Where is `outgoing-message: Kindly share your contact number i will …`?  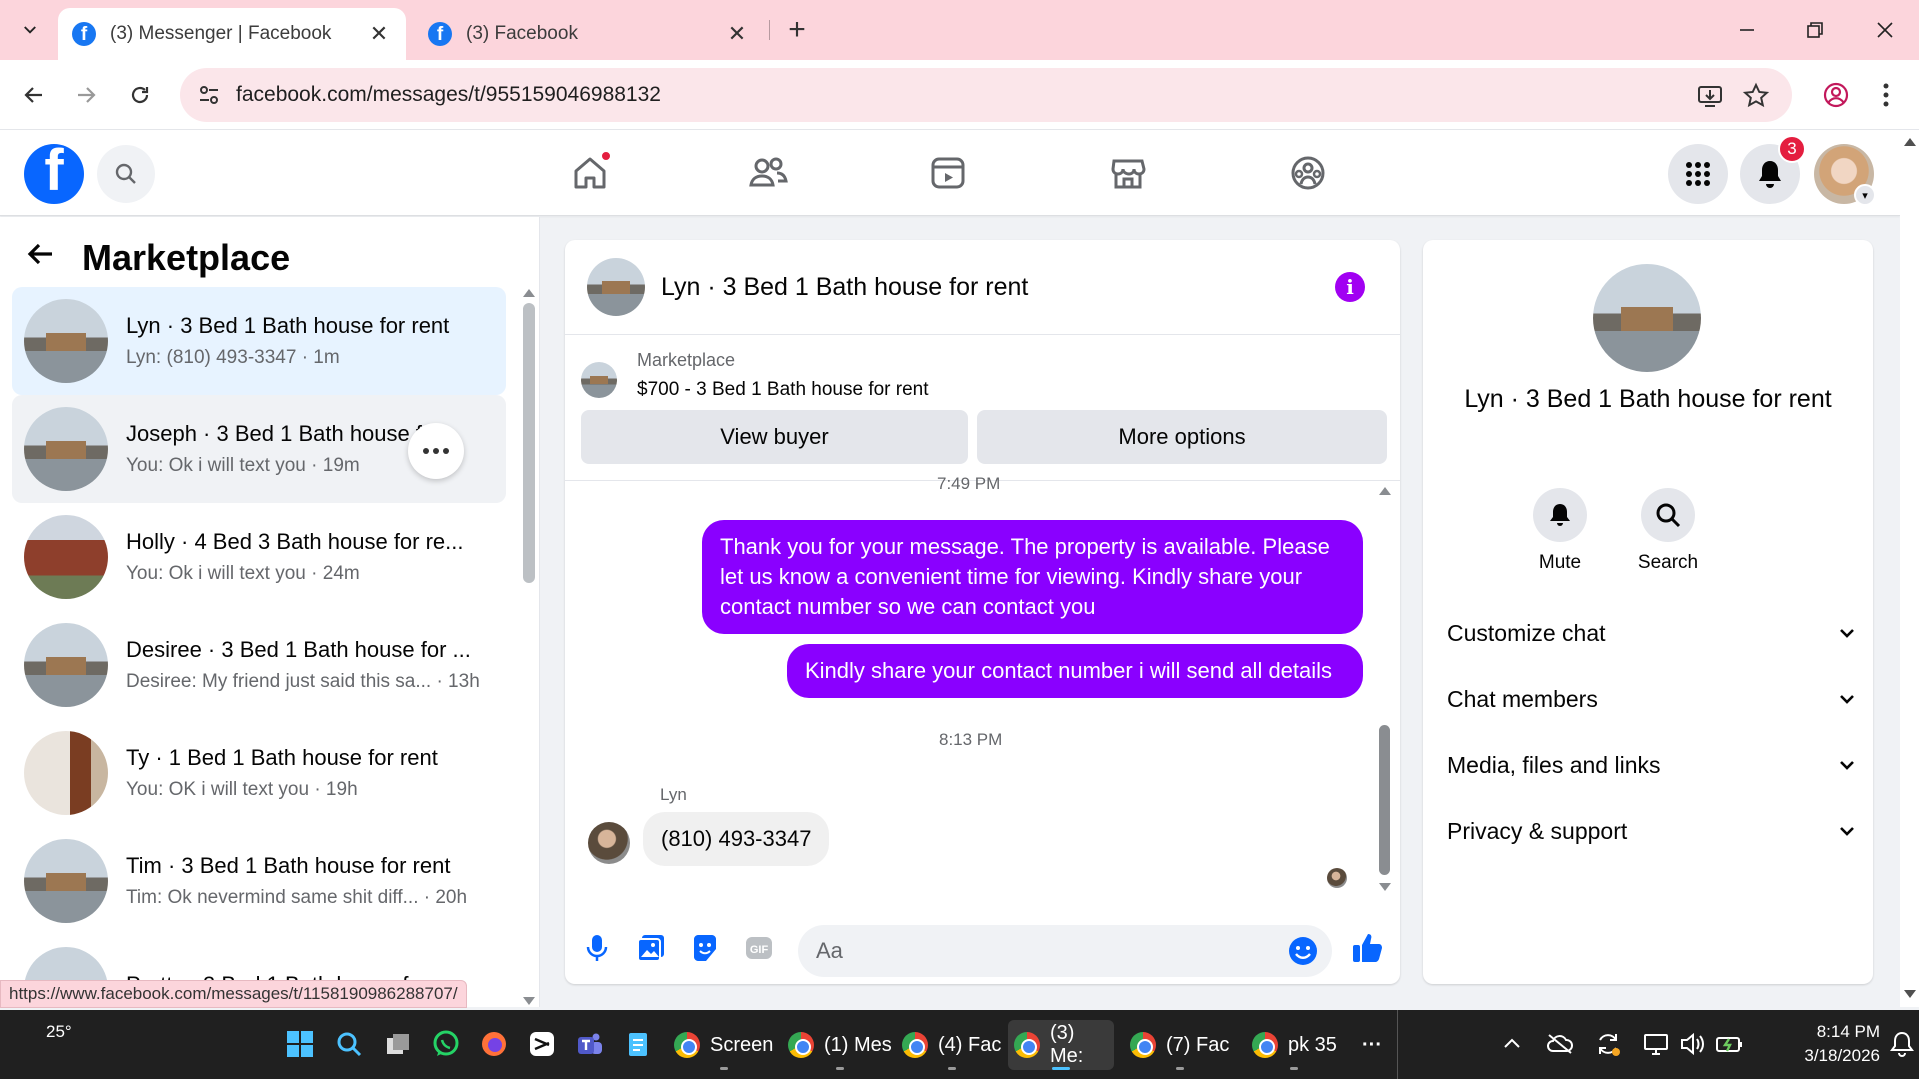 outgoing-message: Kindly share your contact number i will … is located at coordinates (1075, 671).